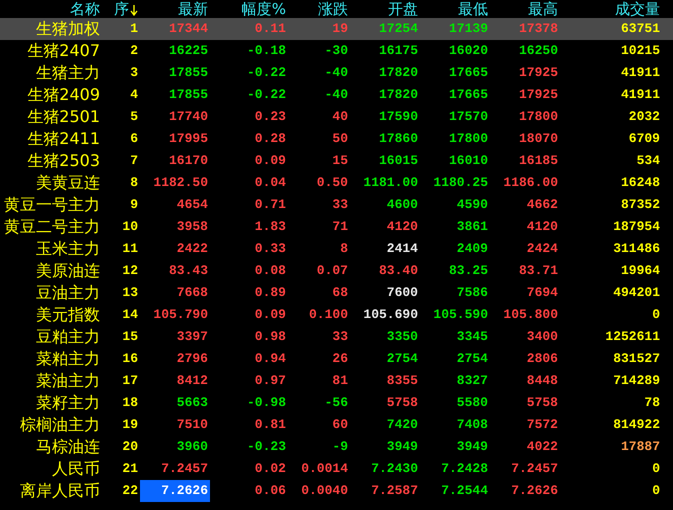  Describe the element at coordinates (543, 9) in the screenshot. I see `column-header: 最高` at that location.